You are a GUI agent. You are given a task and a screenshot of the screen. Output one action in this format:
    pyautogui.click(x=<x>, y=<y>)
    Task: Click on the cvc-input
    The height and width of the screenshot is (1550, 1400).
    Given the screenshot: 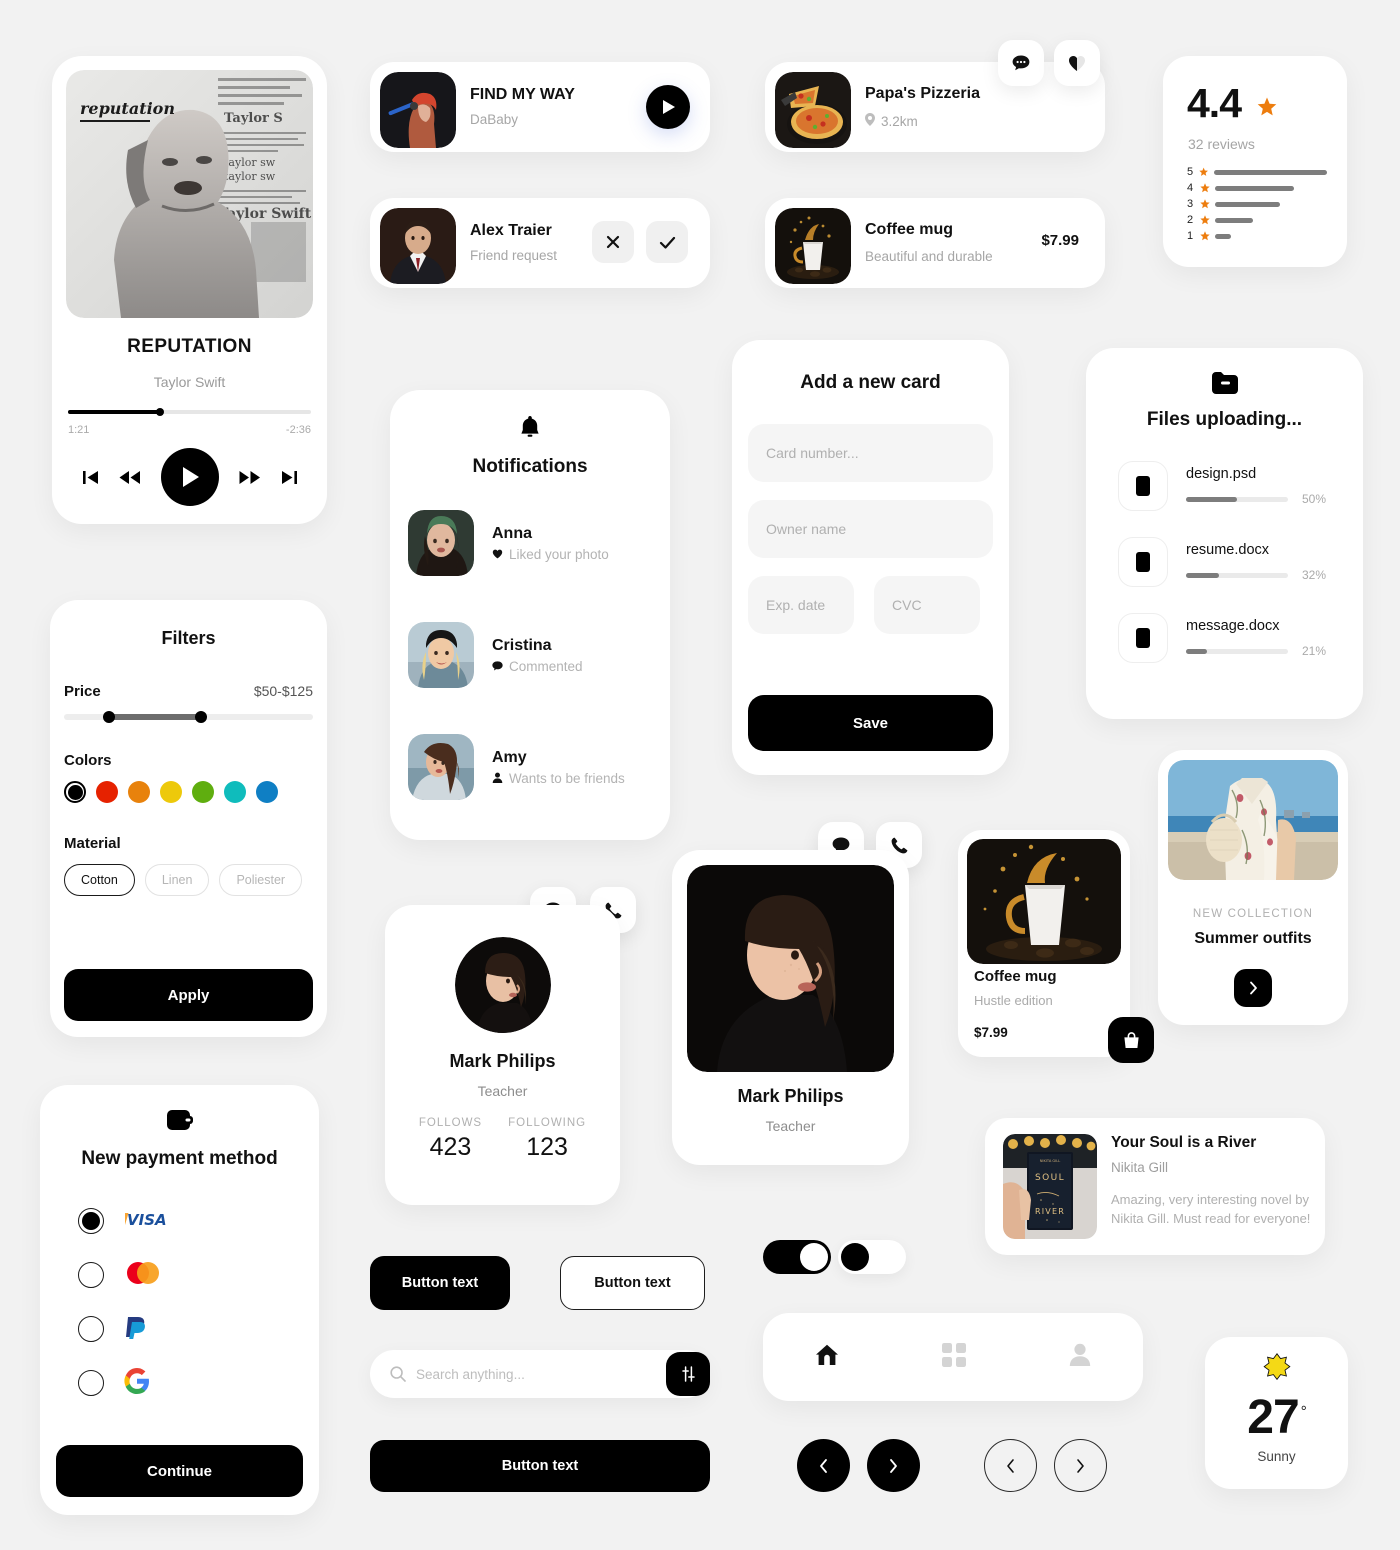 What is the action you would take?
    pyautogui.click(x=927, y=605)
    